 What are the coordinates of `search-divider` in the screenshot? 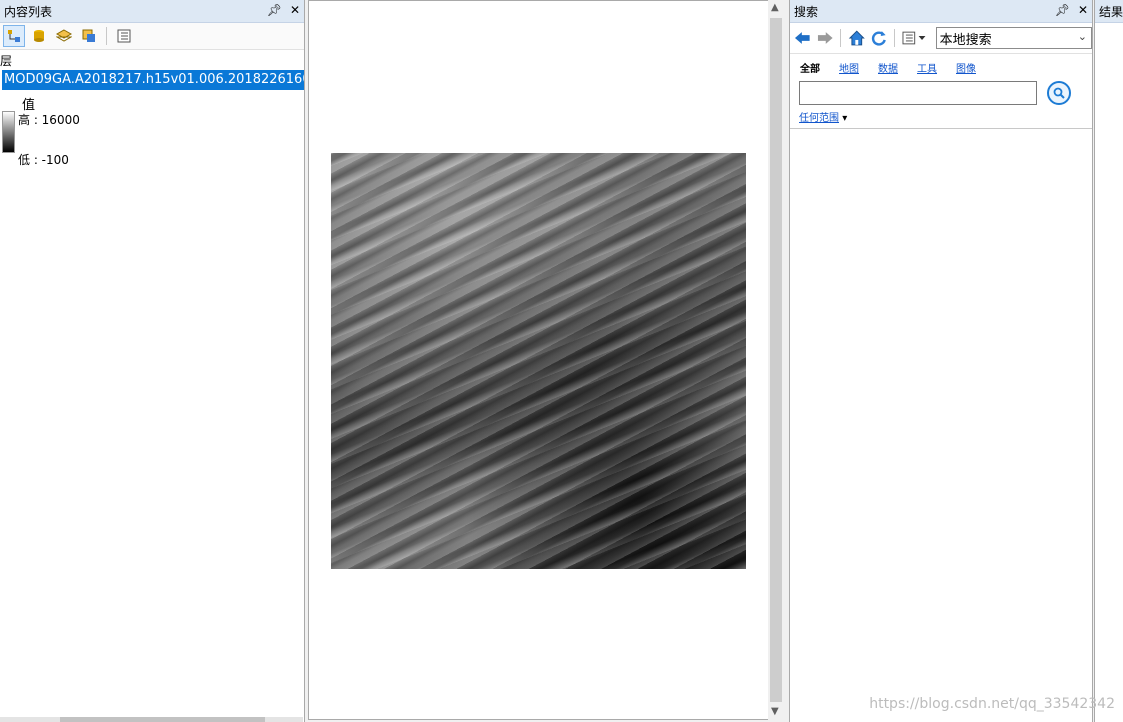 It's located at (941, 128).